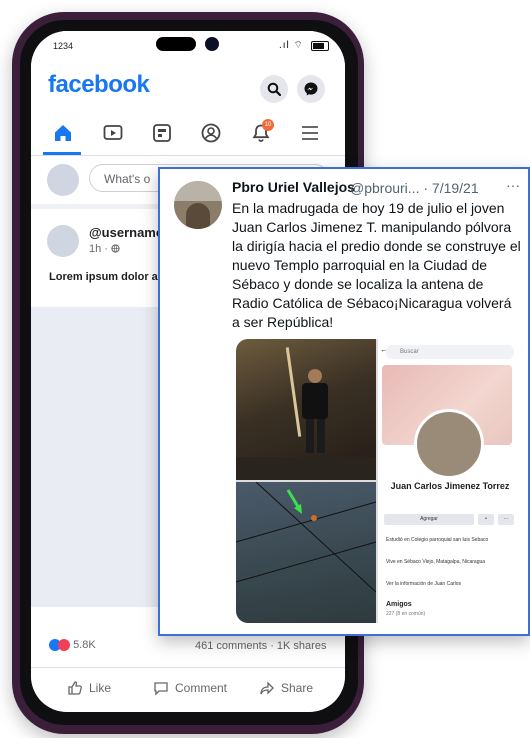 The image size is (530, 738). I want to click on post-username: @username, so click(126, 232).